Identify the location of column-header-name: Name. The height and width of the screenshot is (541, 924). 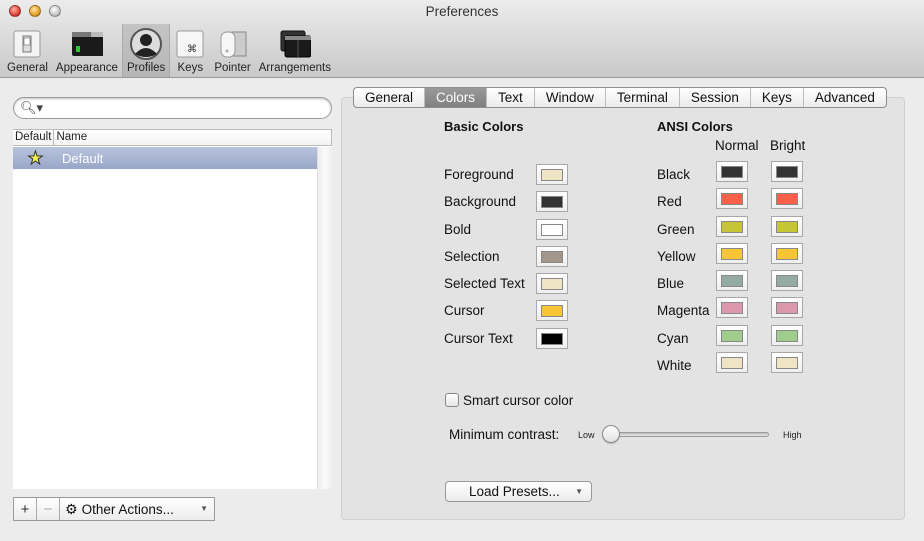
(193, 137).